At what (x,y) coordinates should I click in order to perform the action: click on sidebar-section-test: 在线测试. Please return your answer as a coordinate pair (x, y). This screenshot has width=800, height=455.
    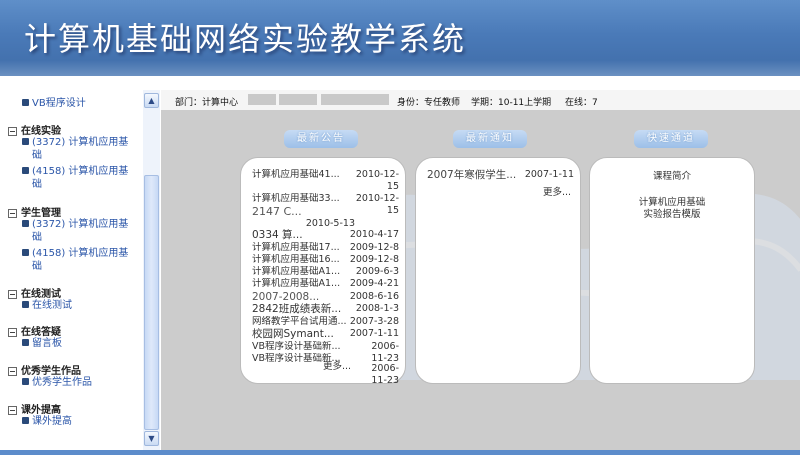
    Looking at the image, I should click on (34, 292).